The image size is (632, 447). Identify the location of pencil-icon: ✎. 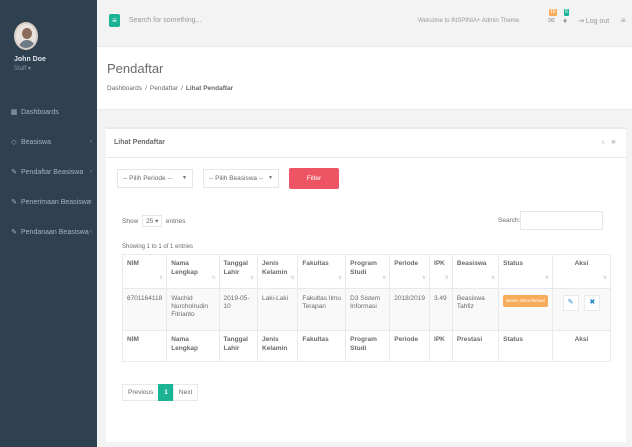
(570, 302).